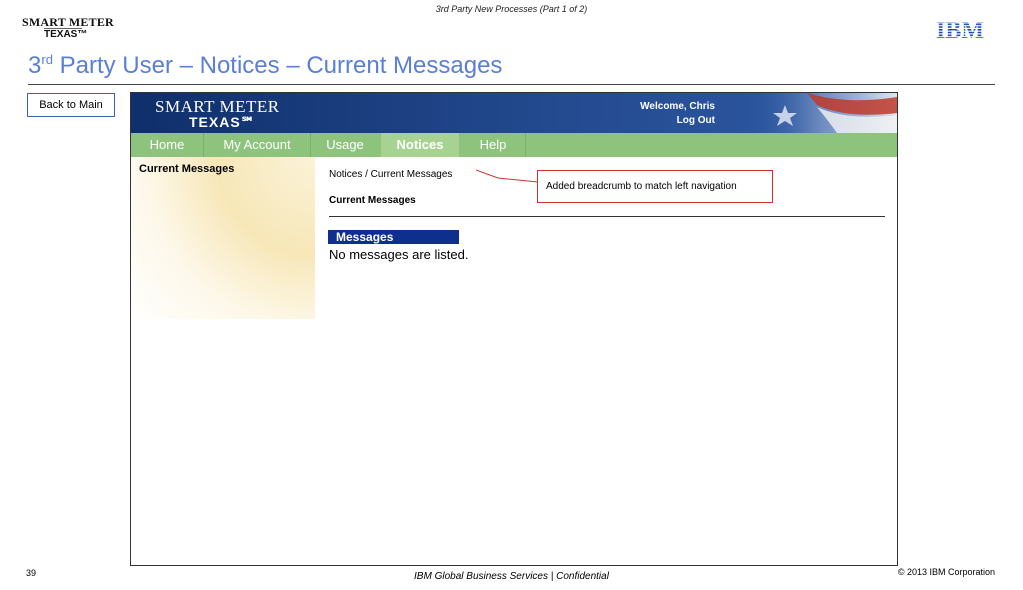  Describe the element at coordinates (960, 29) in the screenshot. I see `svg-text: IBM` at that location.